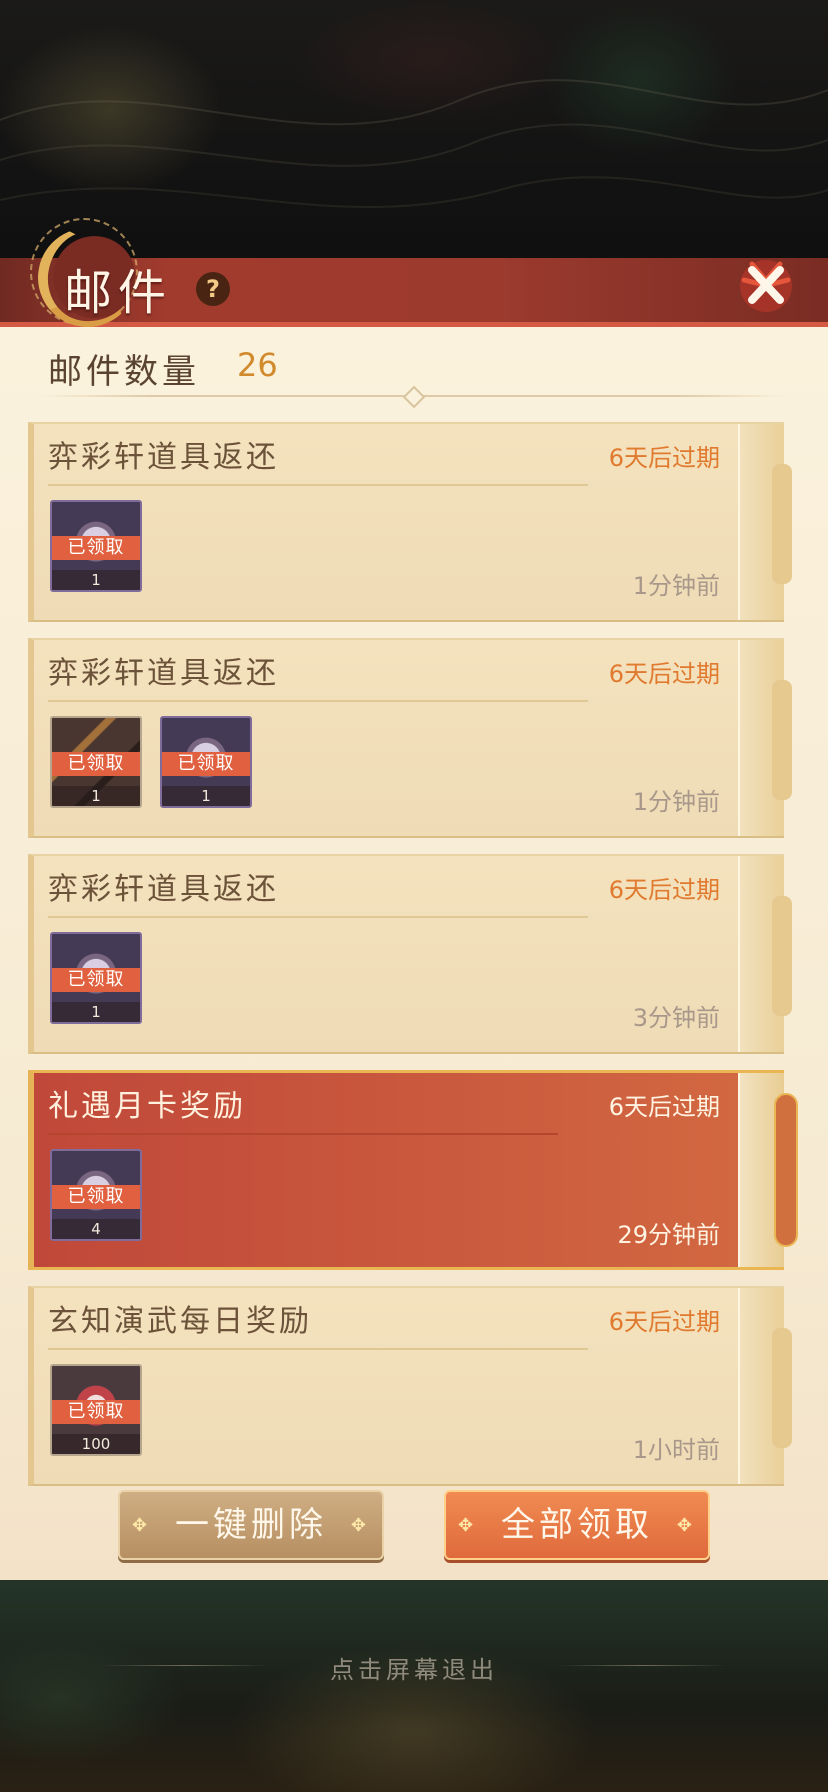 This screenshot has width=828, height=1792. Describe the element at coordinates (118, 293) in the screenshot. I see `page-title: 邮件` at that location.